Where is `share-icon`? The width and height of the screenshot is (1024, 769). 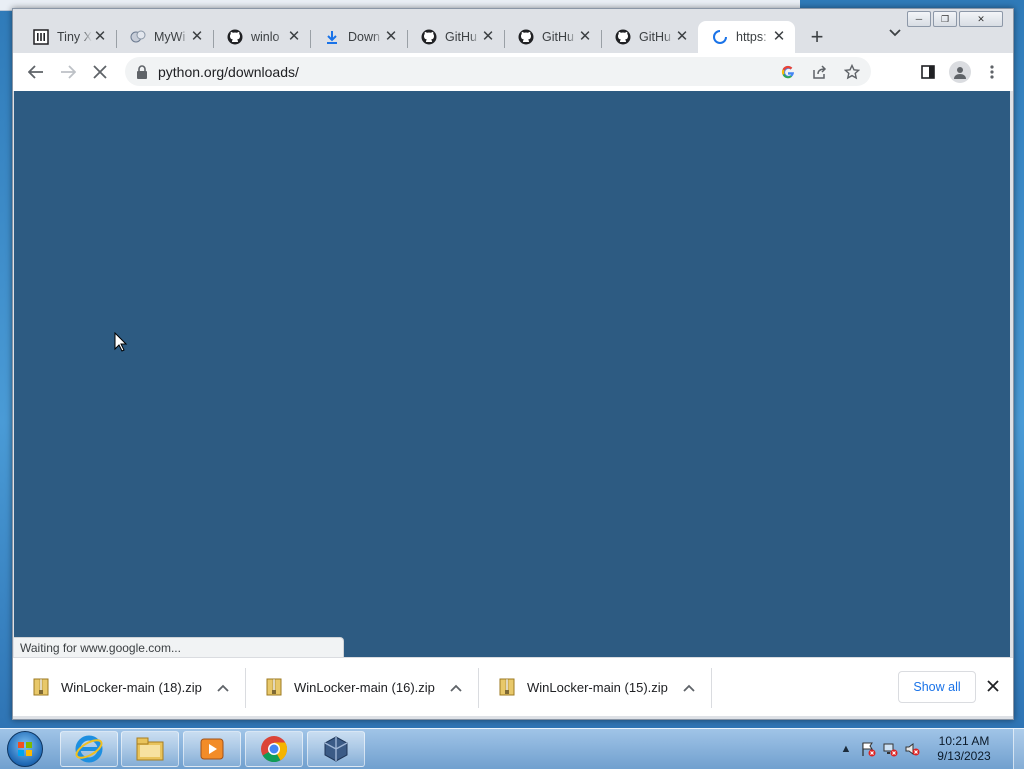
share-icon is located at coordinates (820, 71).